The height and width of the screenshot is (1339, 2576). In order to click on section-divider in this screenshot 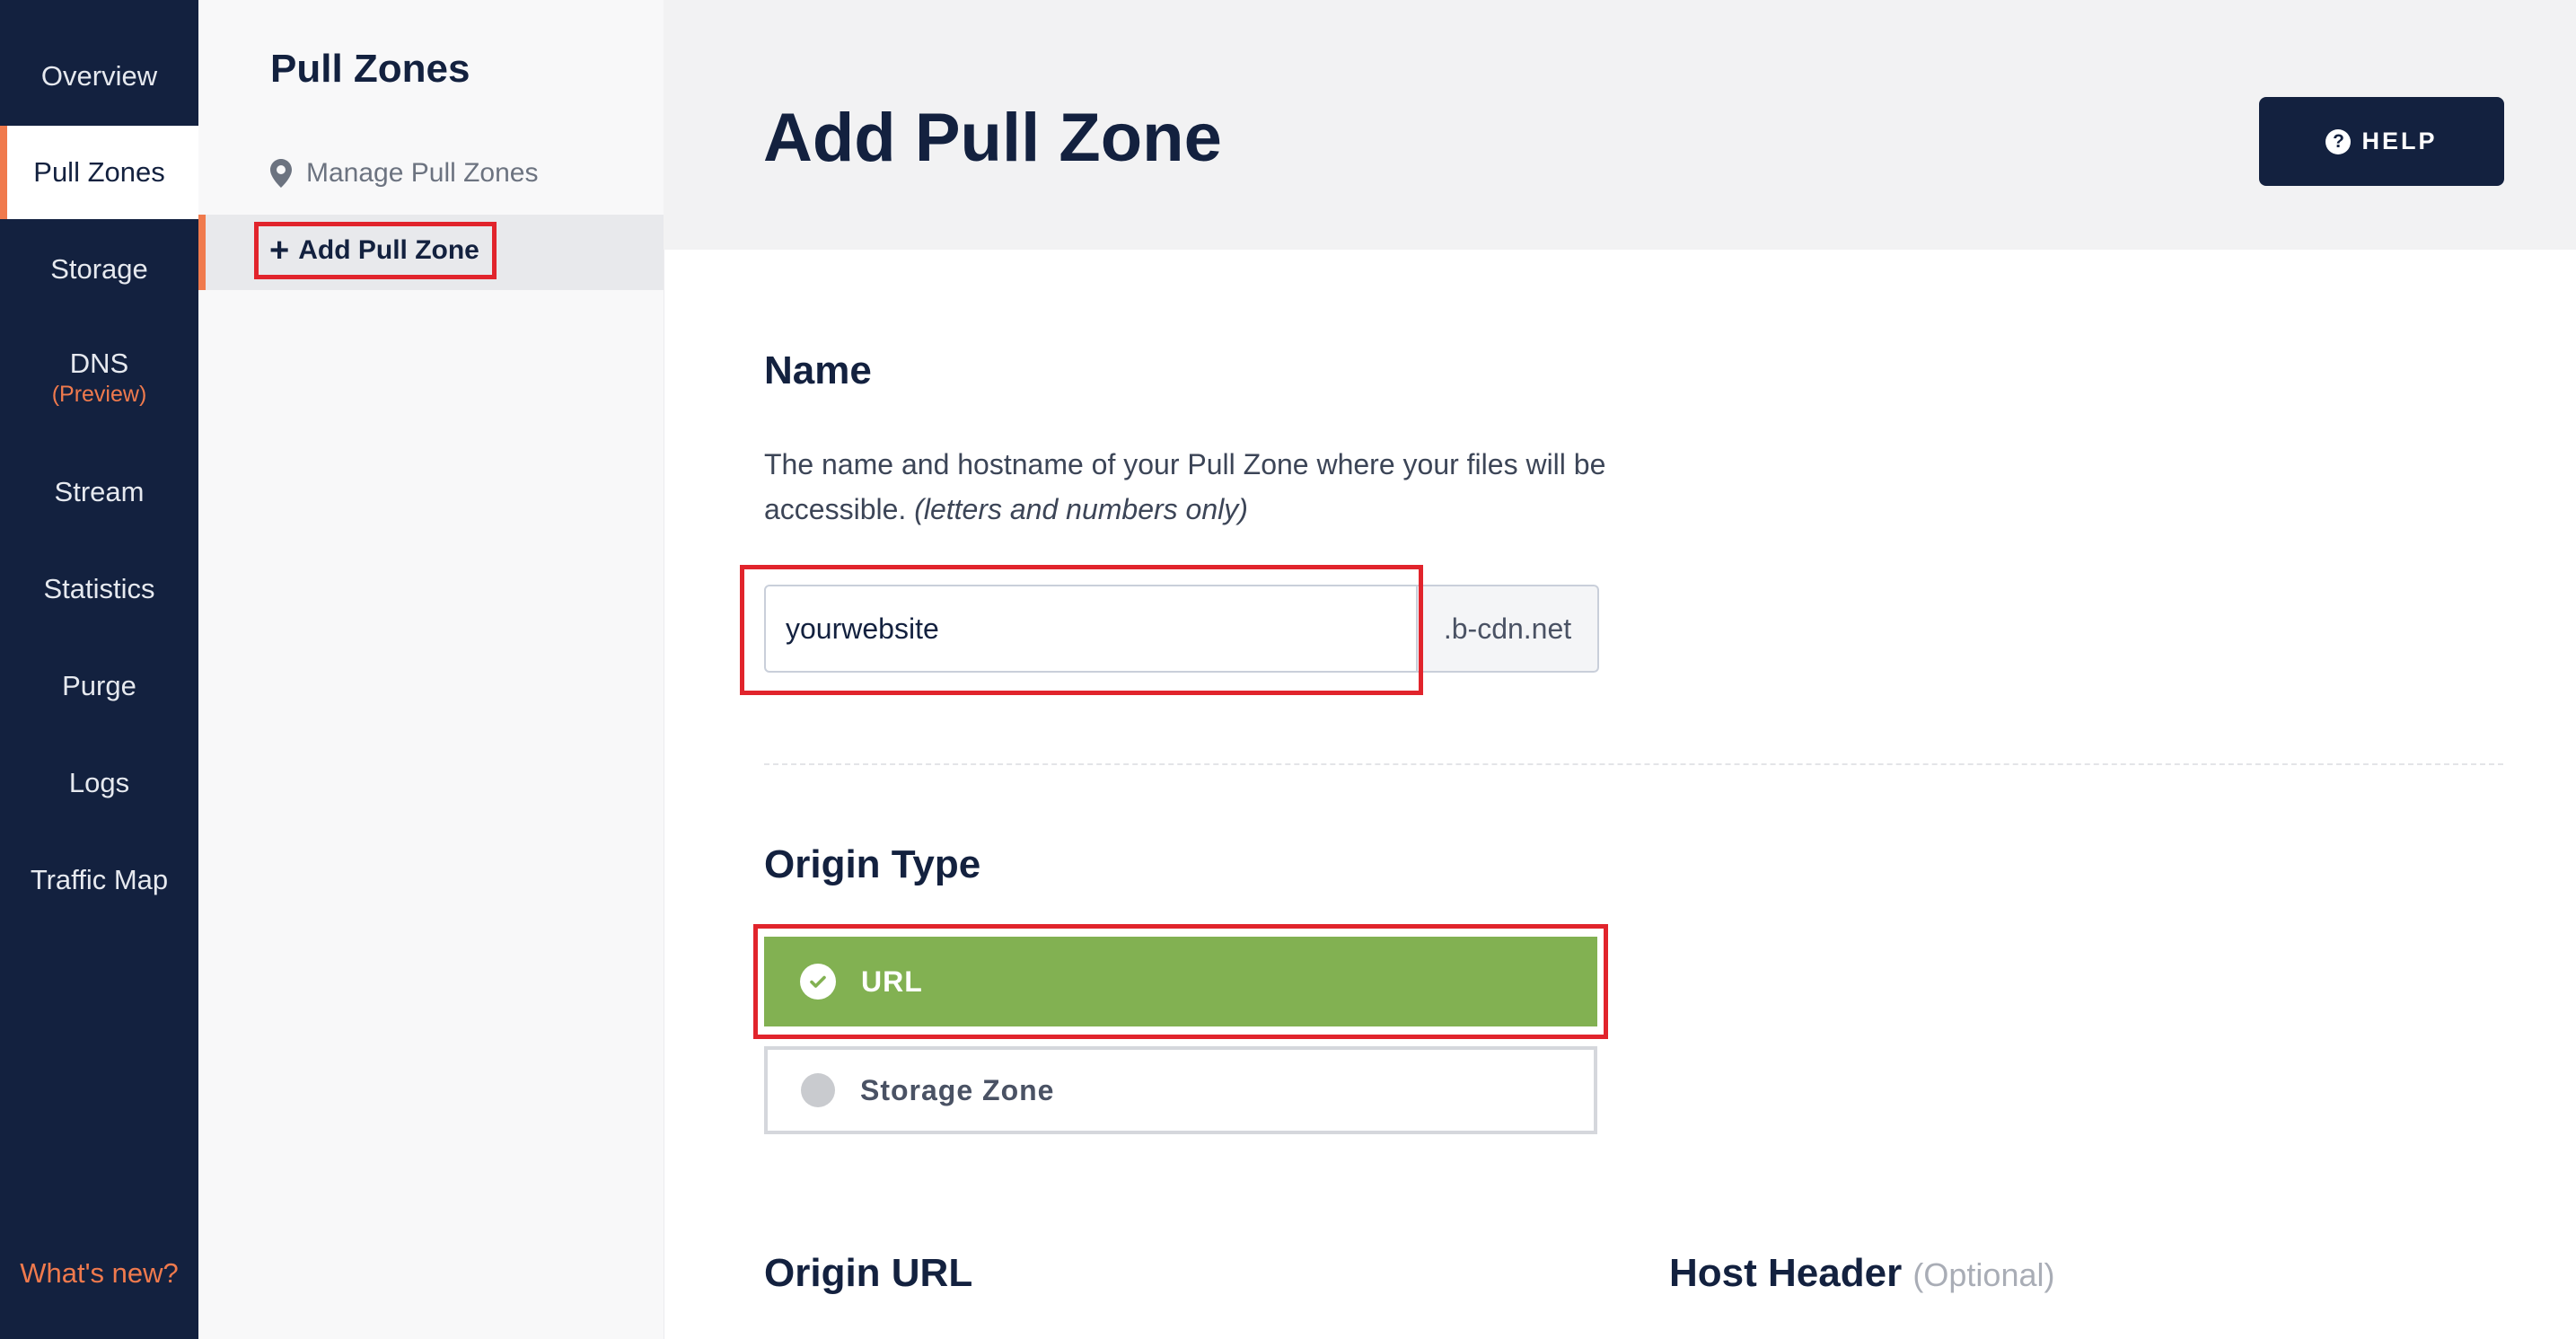, I will do `click(1633, 764)`.